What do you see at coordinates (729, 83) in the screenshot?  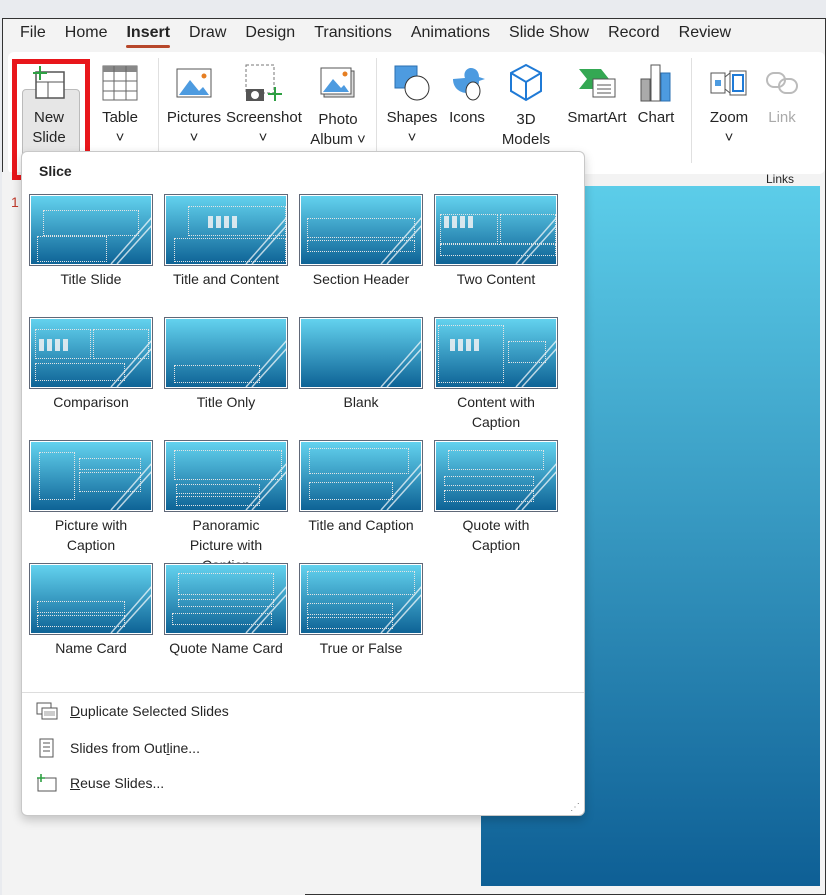 I see `zoom-icon` at bounding box center [729, 83].